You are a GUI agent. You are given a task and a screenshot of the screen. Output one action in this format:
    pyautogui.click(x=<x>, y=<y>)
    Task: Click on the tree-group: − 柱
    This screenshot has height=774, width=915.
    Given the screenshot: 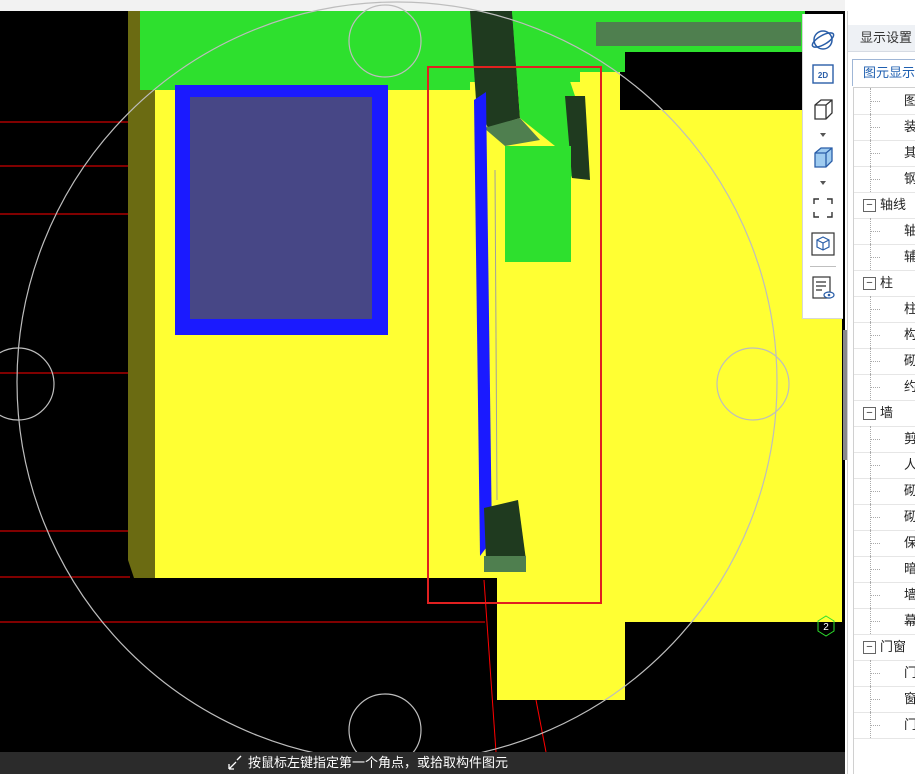 What is the action you would take?
    pyautogui.click(x=884, y=283)
    